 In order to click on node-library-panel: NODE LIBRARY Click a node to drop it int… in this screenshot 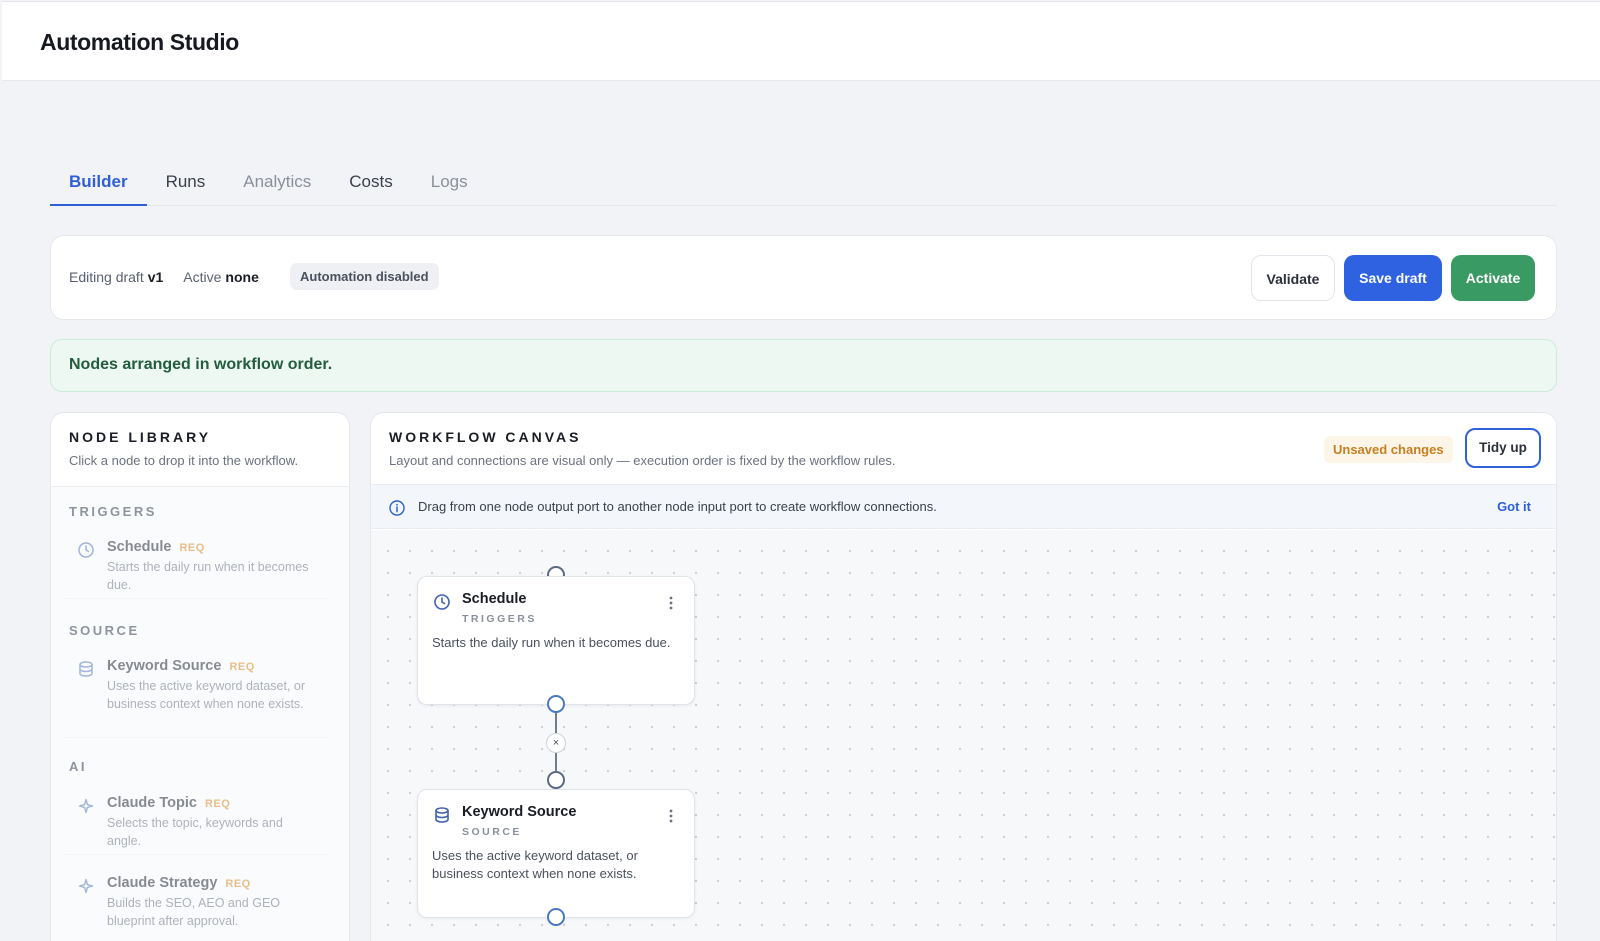, I will do `click(200, 676)`.